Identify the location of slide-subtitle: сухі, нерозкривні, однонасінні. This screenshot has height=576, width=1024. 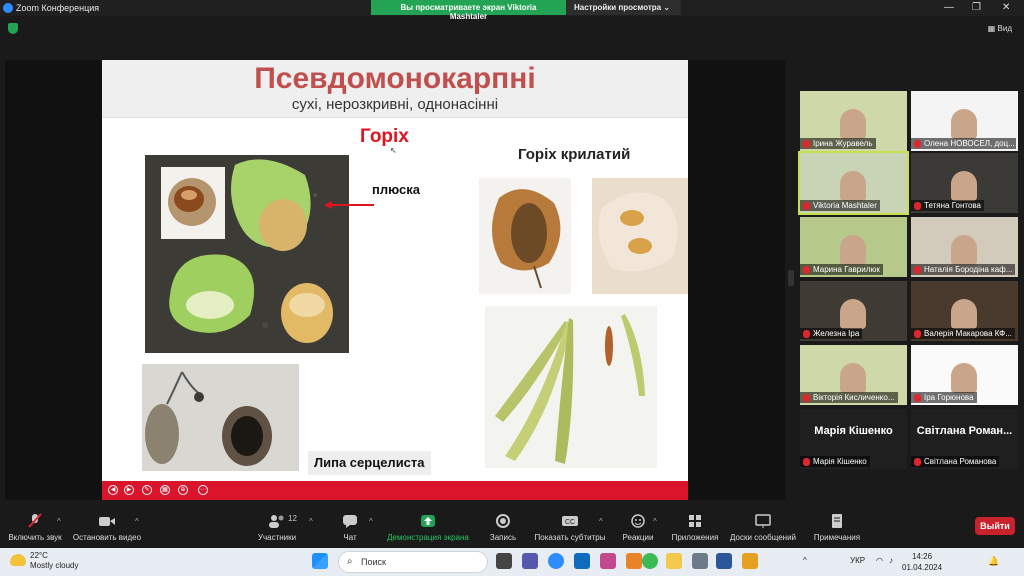
(395, 104).